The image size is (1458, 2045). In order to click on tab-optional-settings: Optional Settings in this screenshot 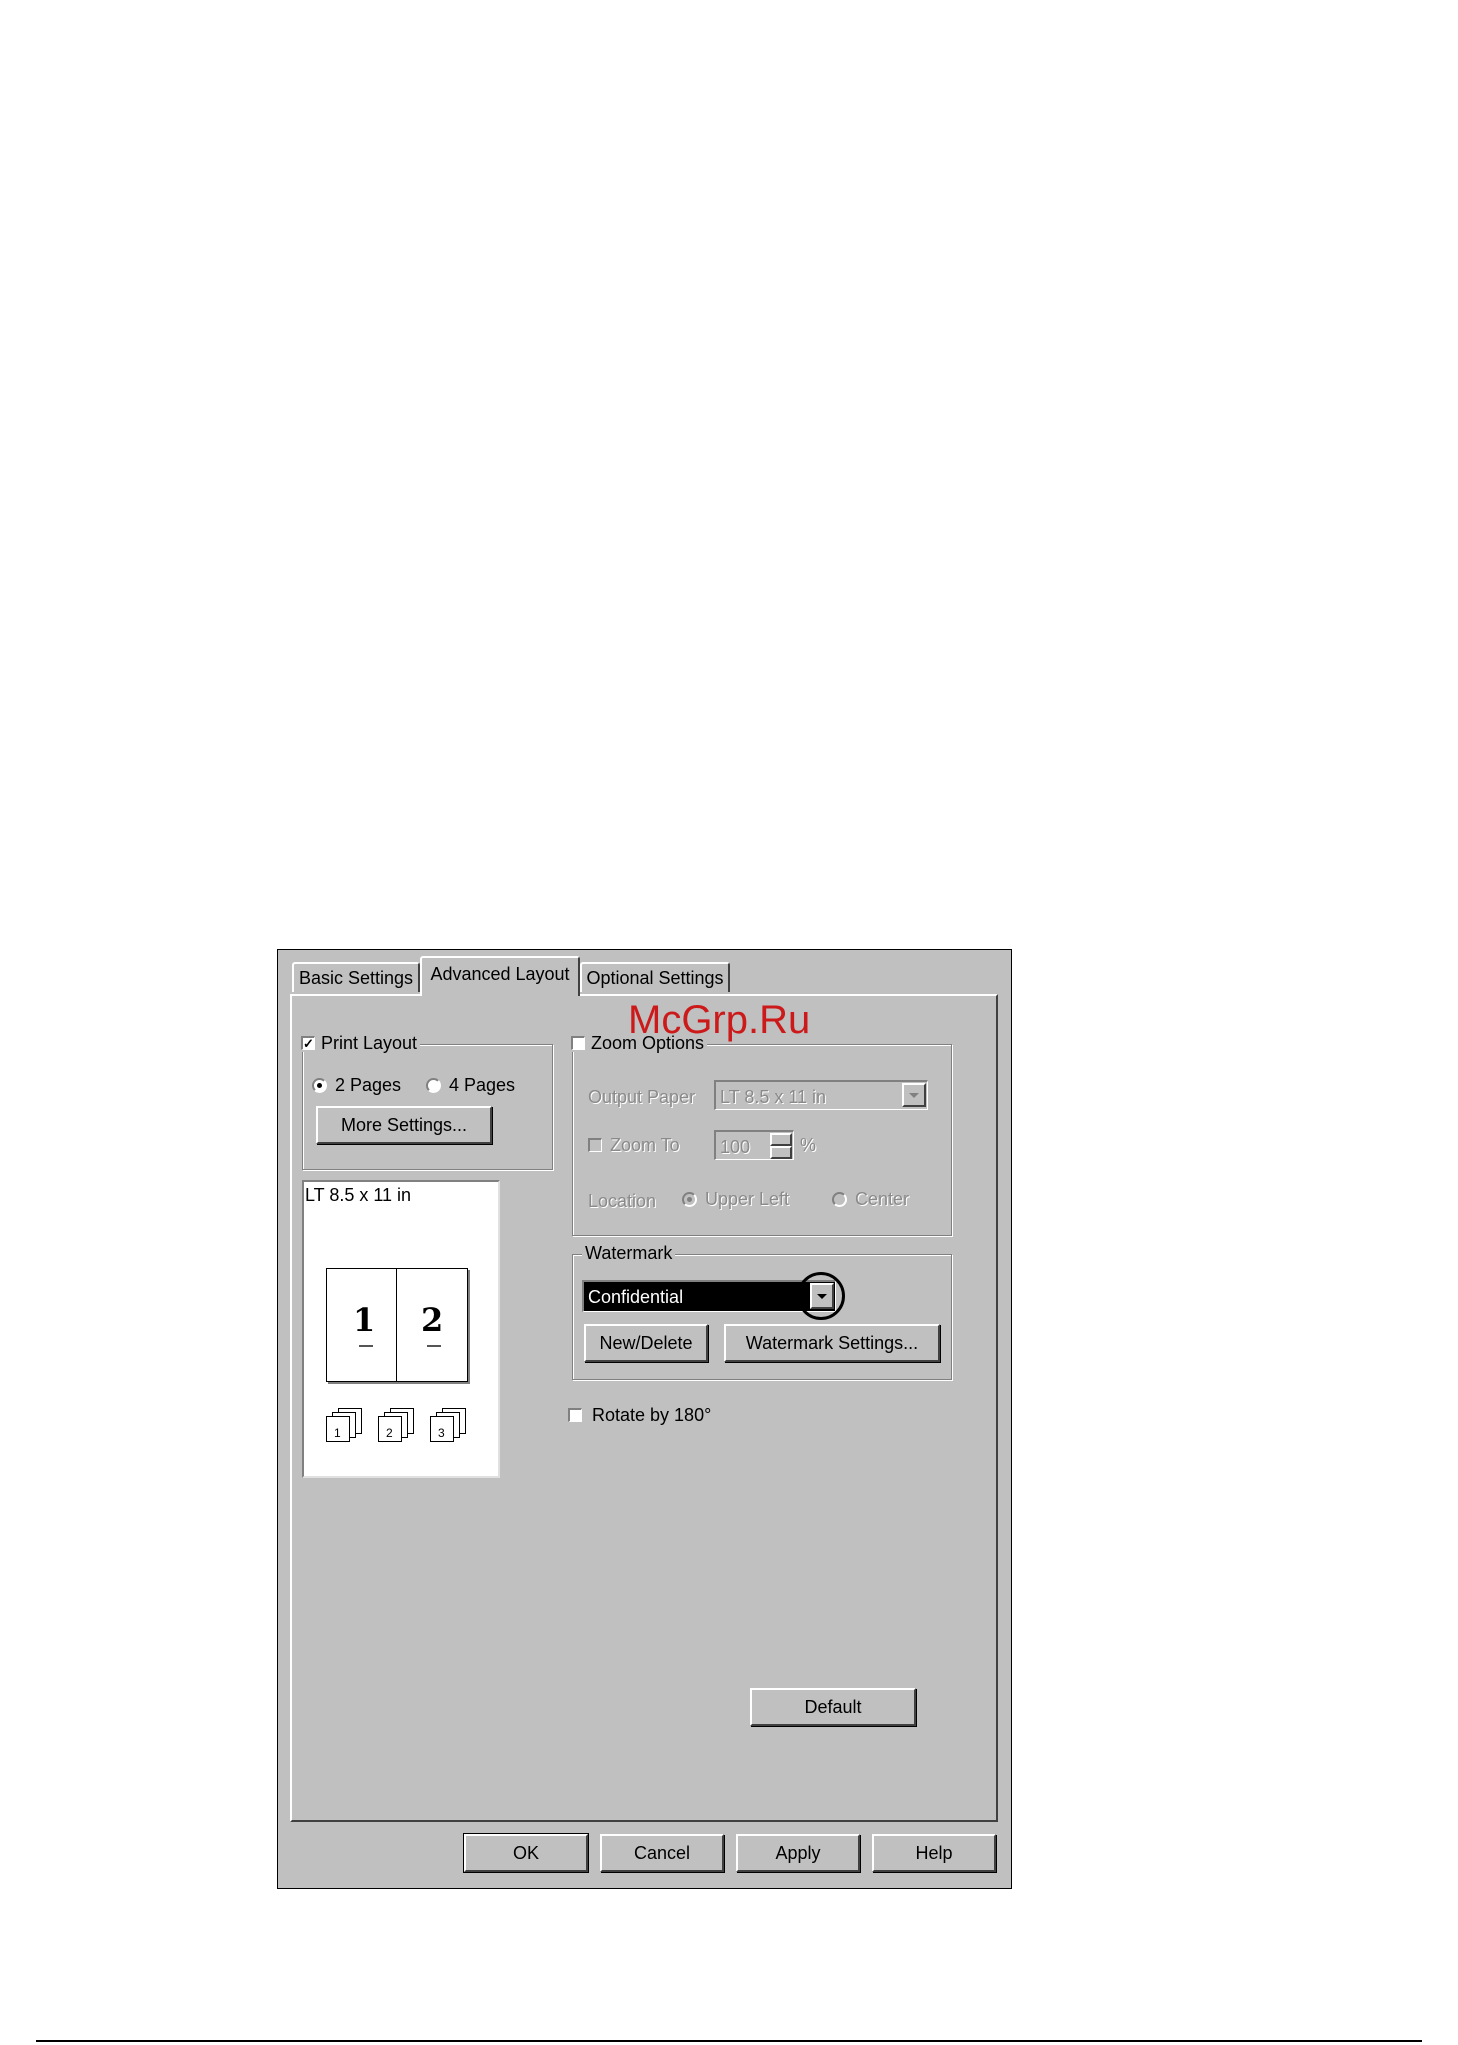, I will do `click(655, 977)`.